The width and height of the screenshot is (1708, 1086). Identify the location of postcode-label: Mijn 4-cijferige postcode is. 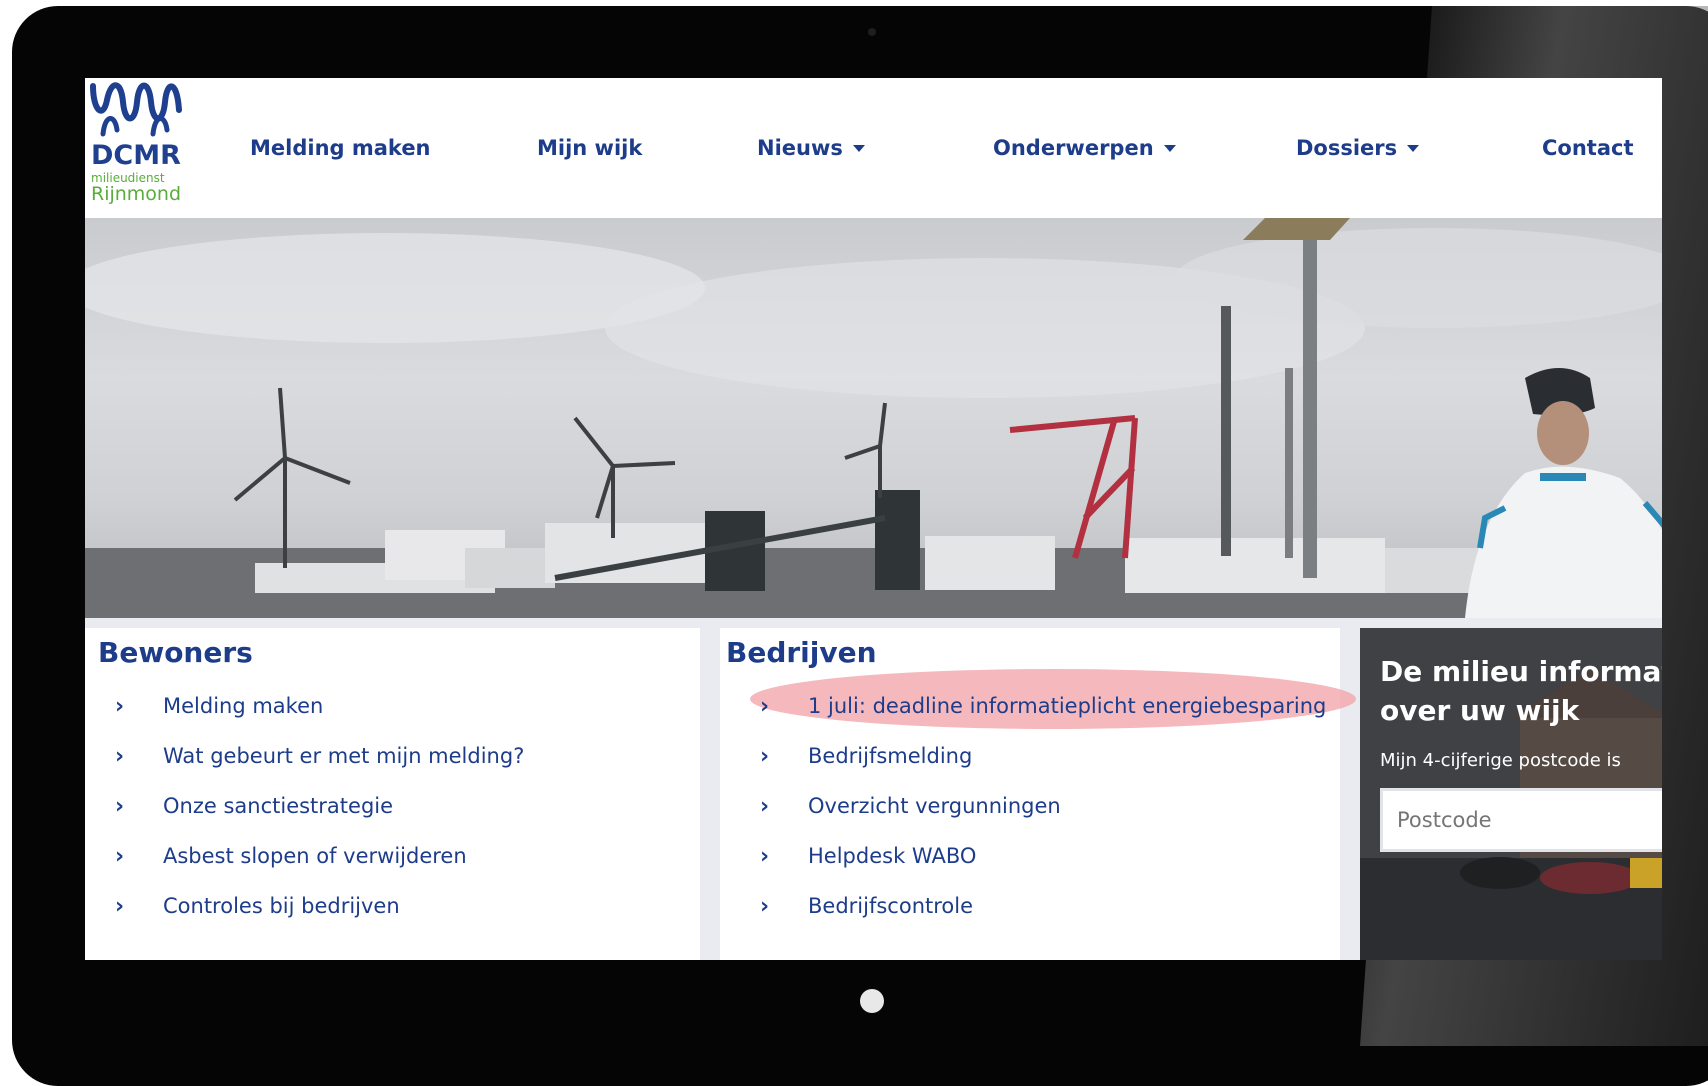
(1500, 760).